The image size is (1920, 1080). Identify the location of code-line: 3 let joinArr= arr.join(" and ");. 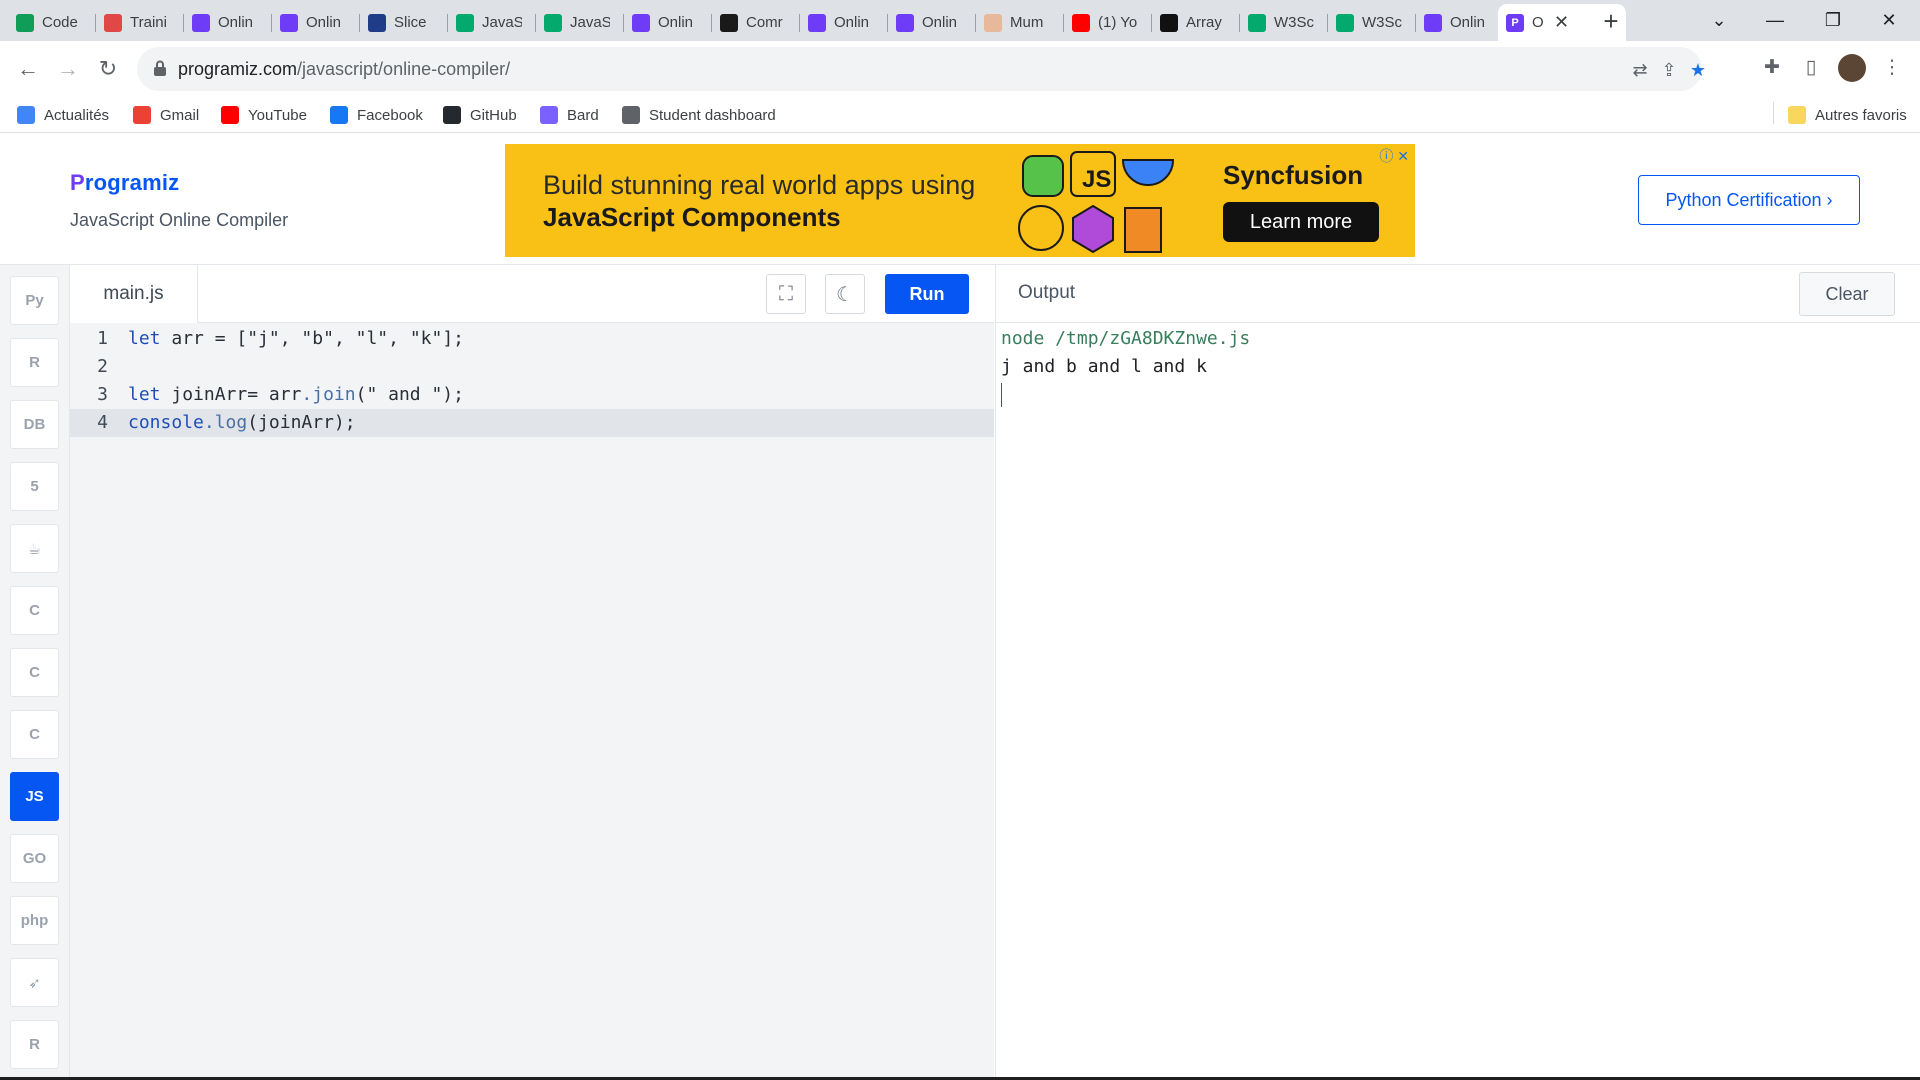
(532, 395).